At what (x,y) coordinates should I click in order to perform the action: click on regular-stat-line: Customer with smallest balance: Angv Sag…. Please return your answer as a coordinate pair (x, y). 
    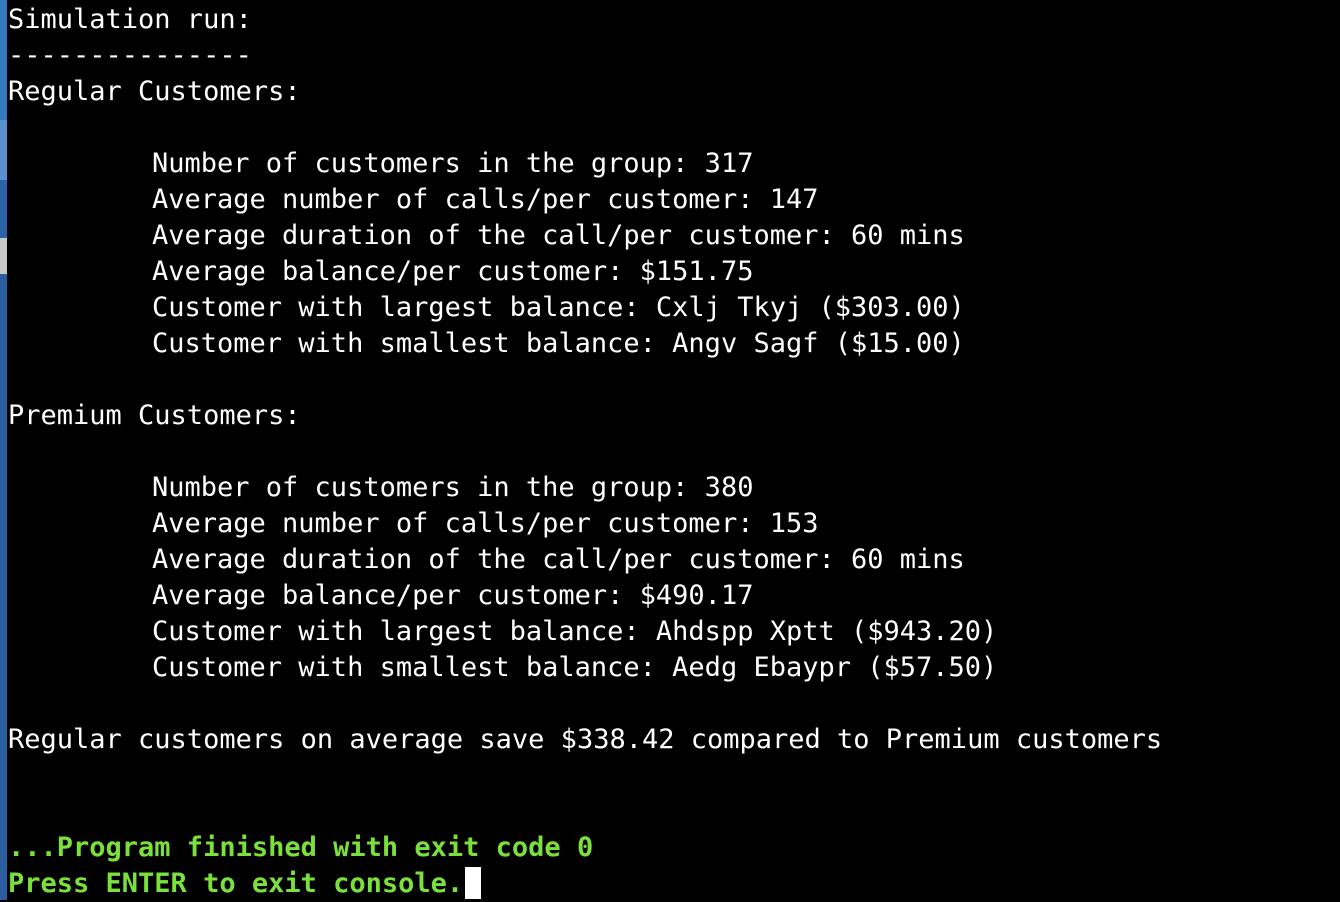
    Looking at the image, I should click on (558, 343).